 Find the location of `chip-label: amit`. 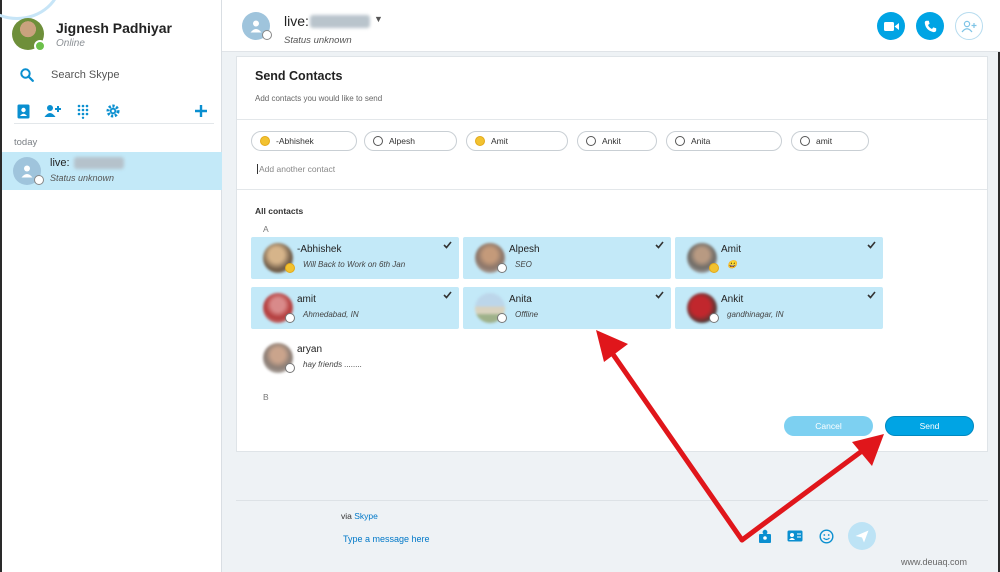

chip-label: amit is located at coordinates (824, 141).